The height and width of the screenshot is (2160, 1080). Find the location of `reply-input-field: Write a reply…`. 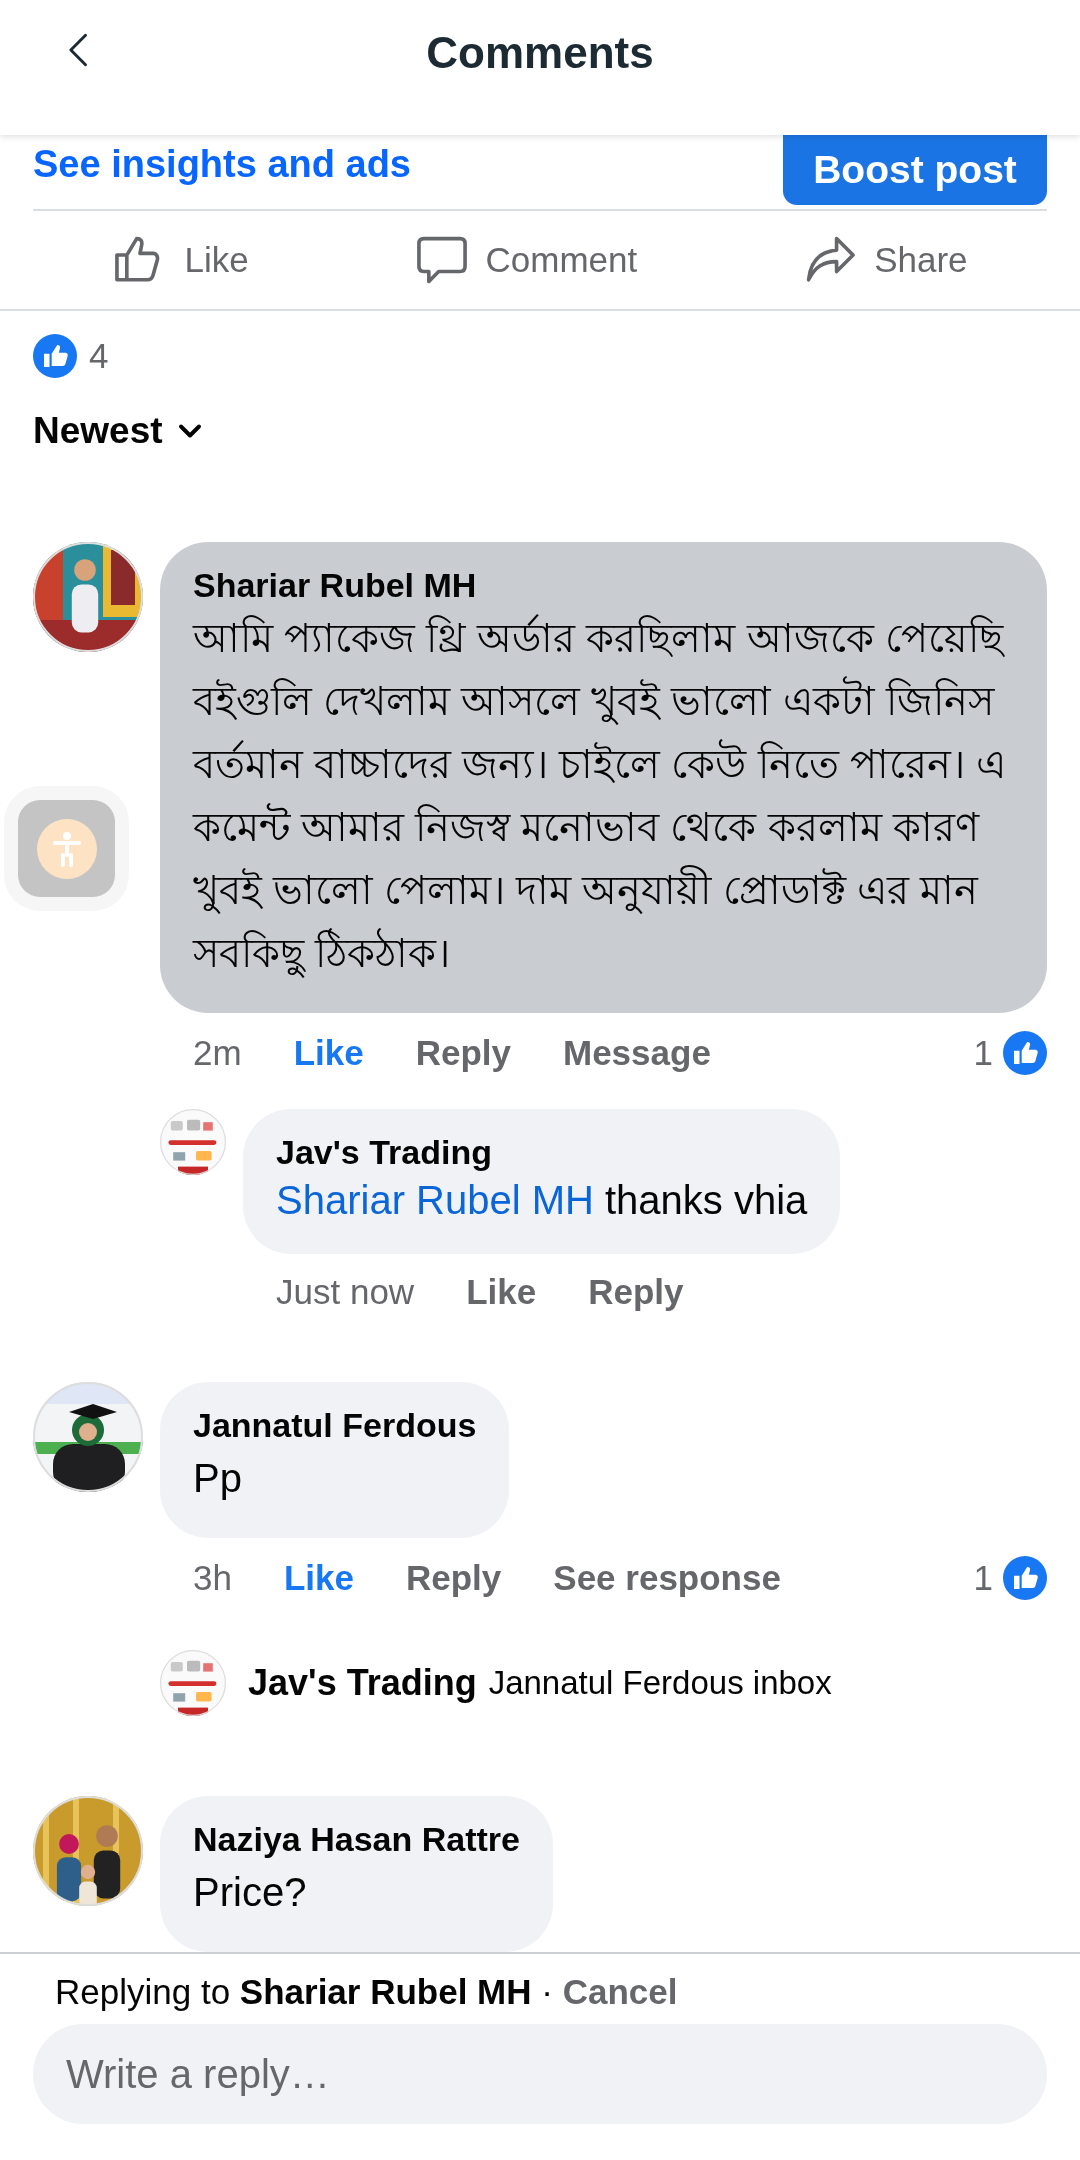

reply-input-field: Write a reply… is located at coordinates (540, 2074).